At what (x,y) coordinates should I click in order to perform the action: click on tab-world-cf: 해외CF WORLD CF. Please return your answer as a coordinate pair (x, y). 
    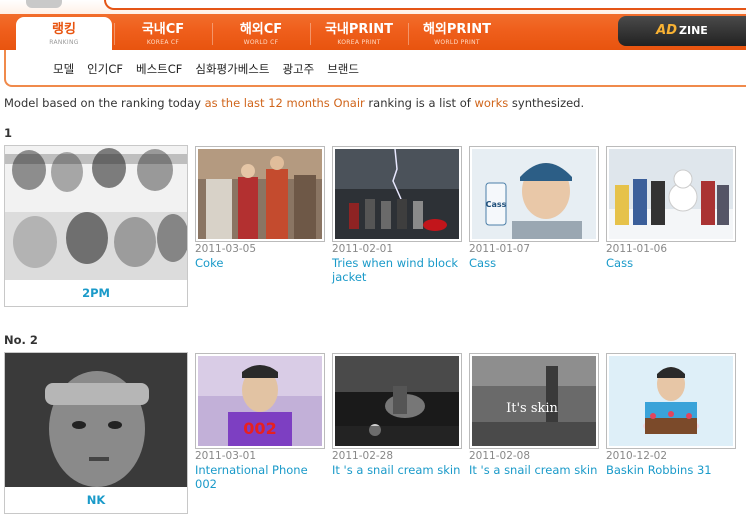
    Looking at the image, I should click on (261, 33).